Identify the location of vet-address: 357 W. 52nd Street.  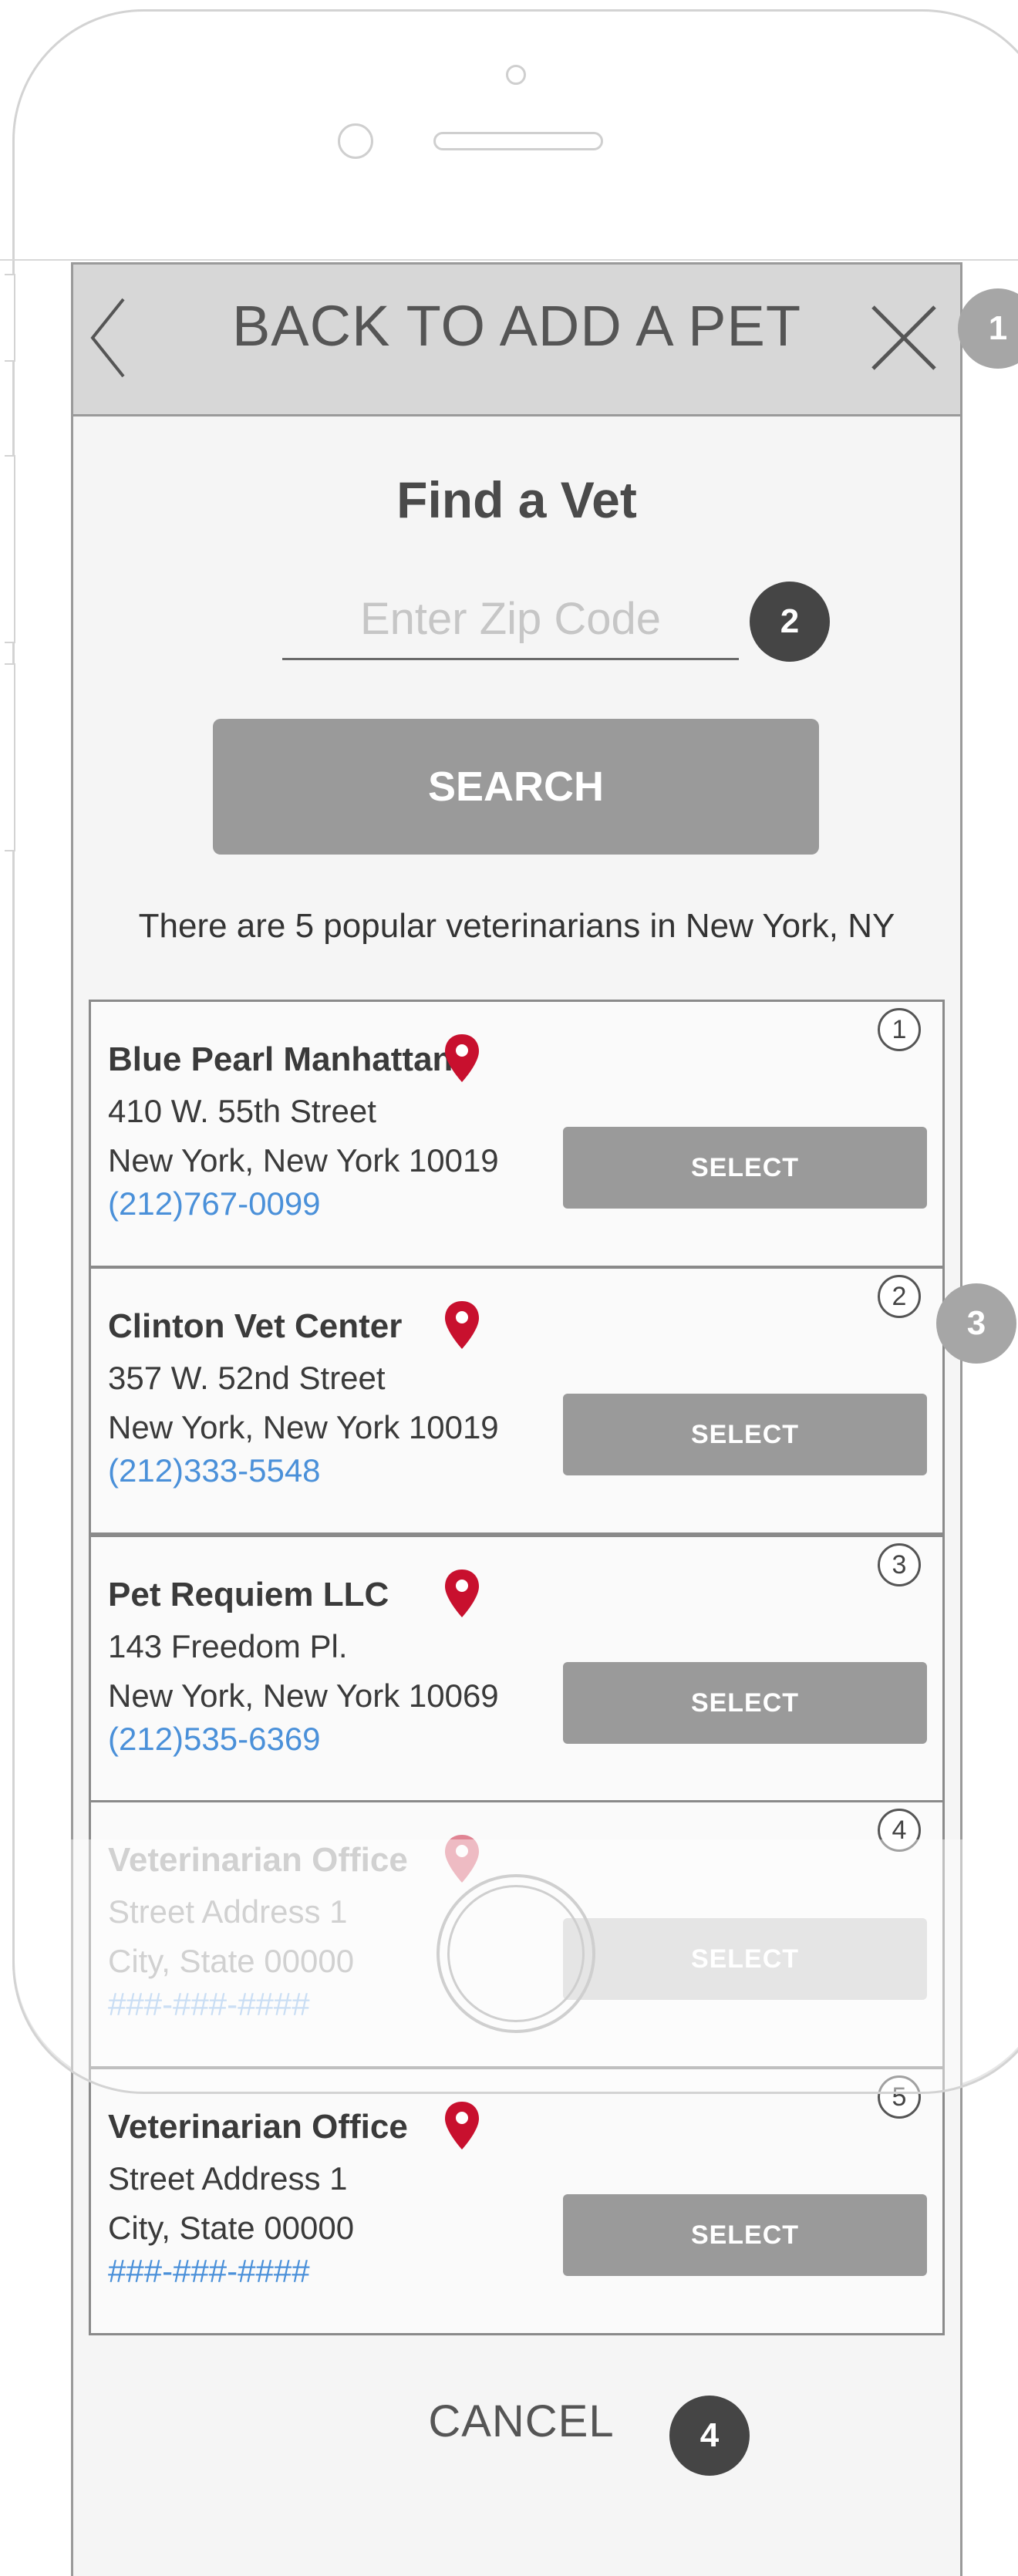
(247, 1378).